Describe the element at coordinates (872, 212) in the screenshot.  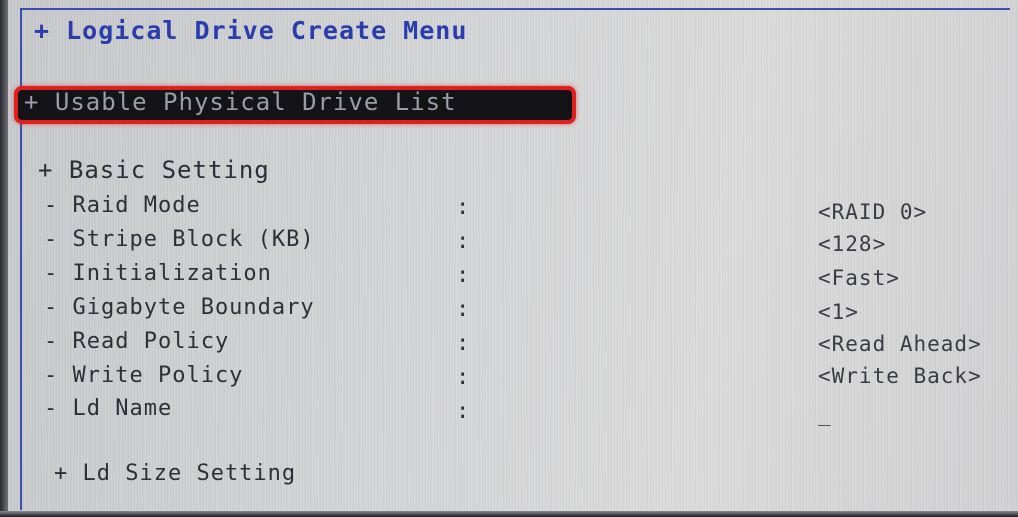
I see `raid-mode-value: <RAID 0>` at that location.